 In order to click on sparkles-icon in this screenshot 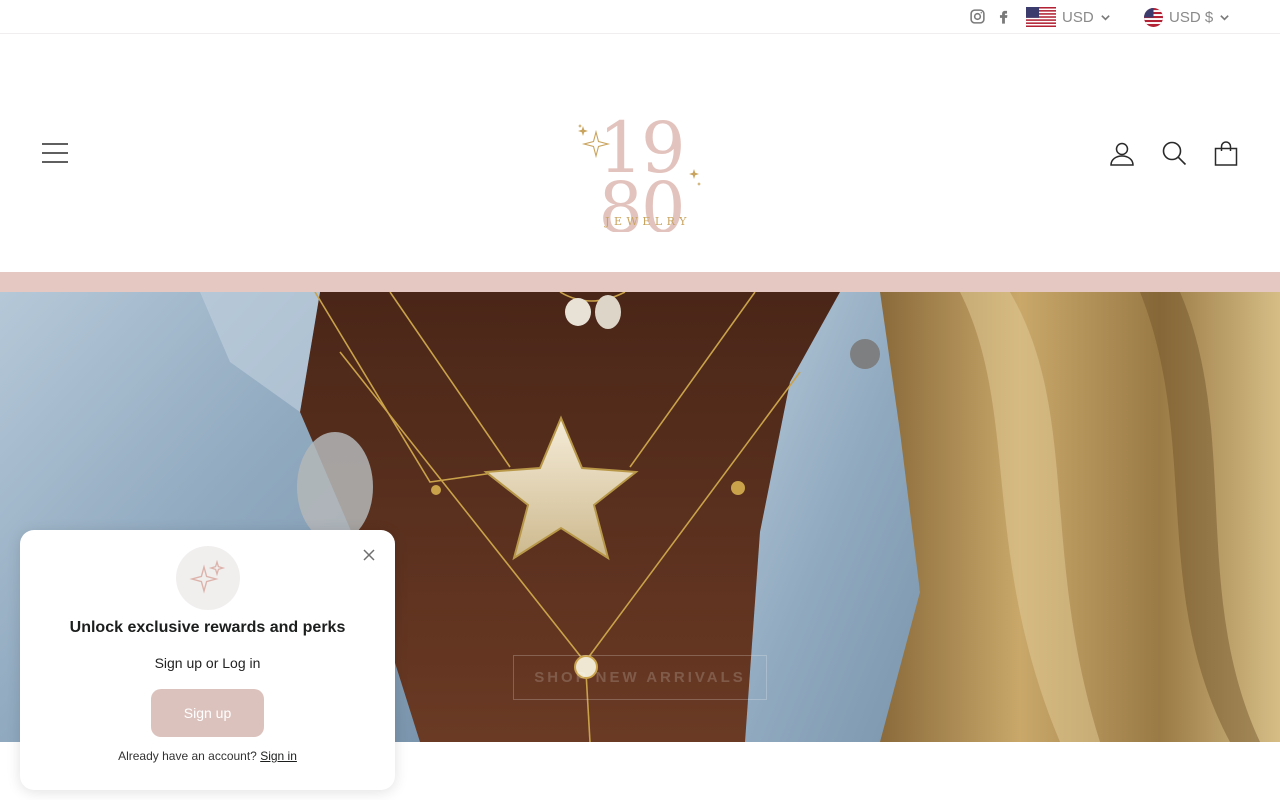, I will do `click(207, 576)`.